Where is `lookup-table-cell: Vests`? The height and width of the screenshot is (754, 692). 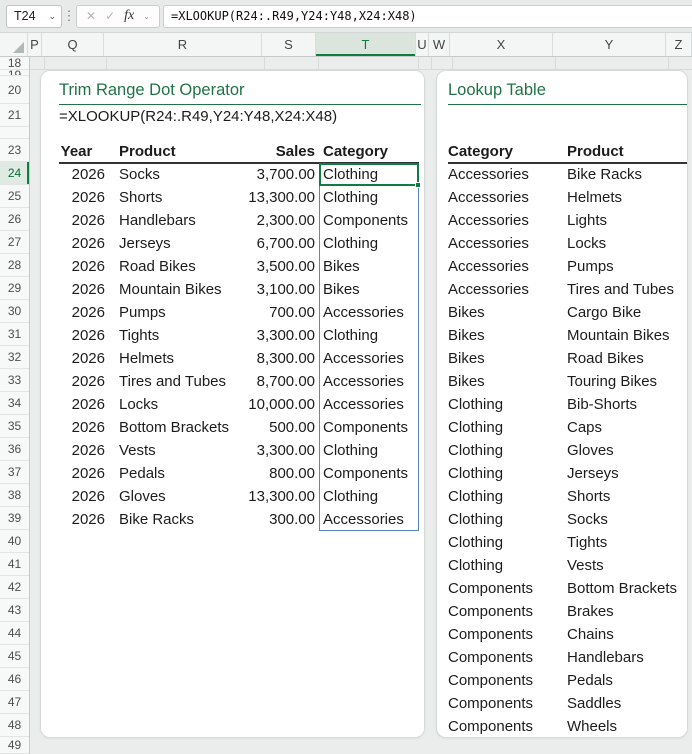
lookup-table-cell: Vests is located at coordinates (626, 565).